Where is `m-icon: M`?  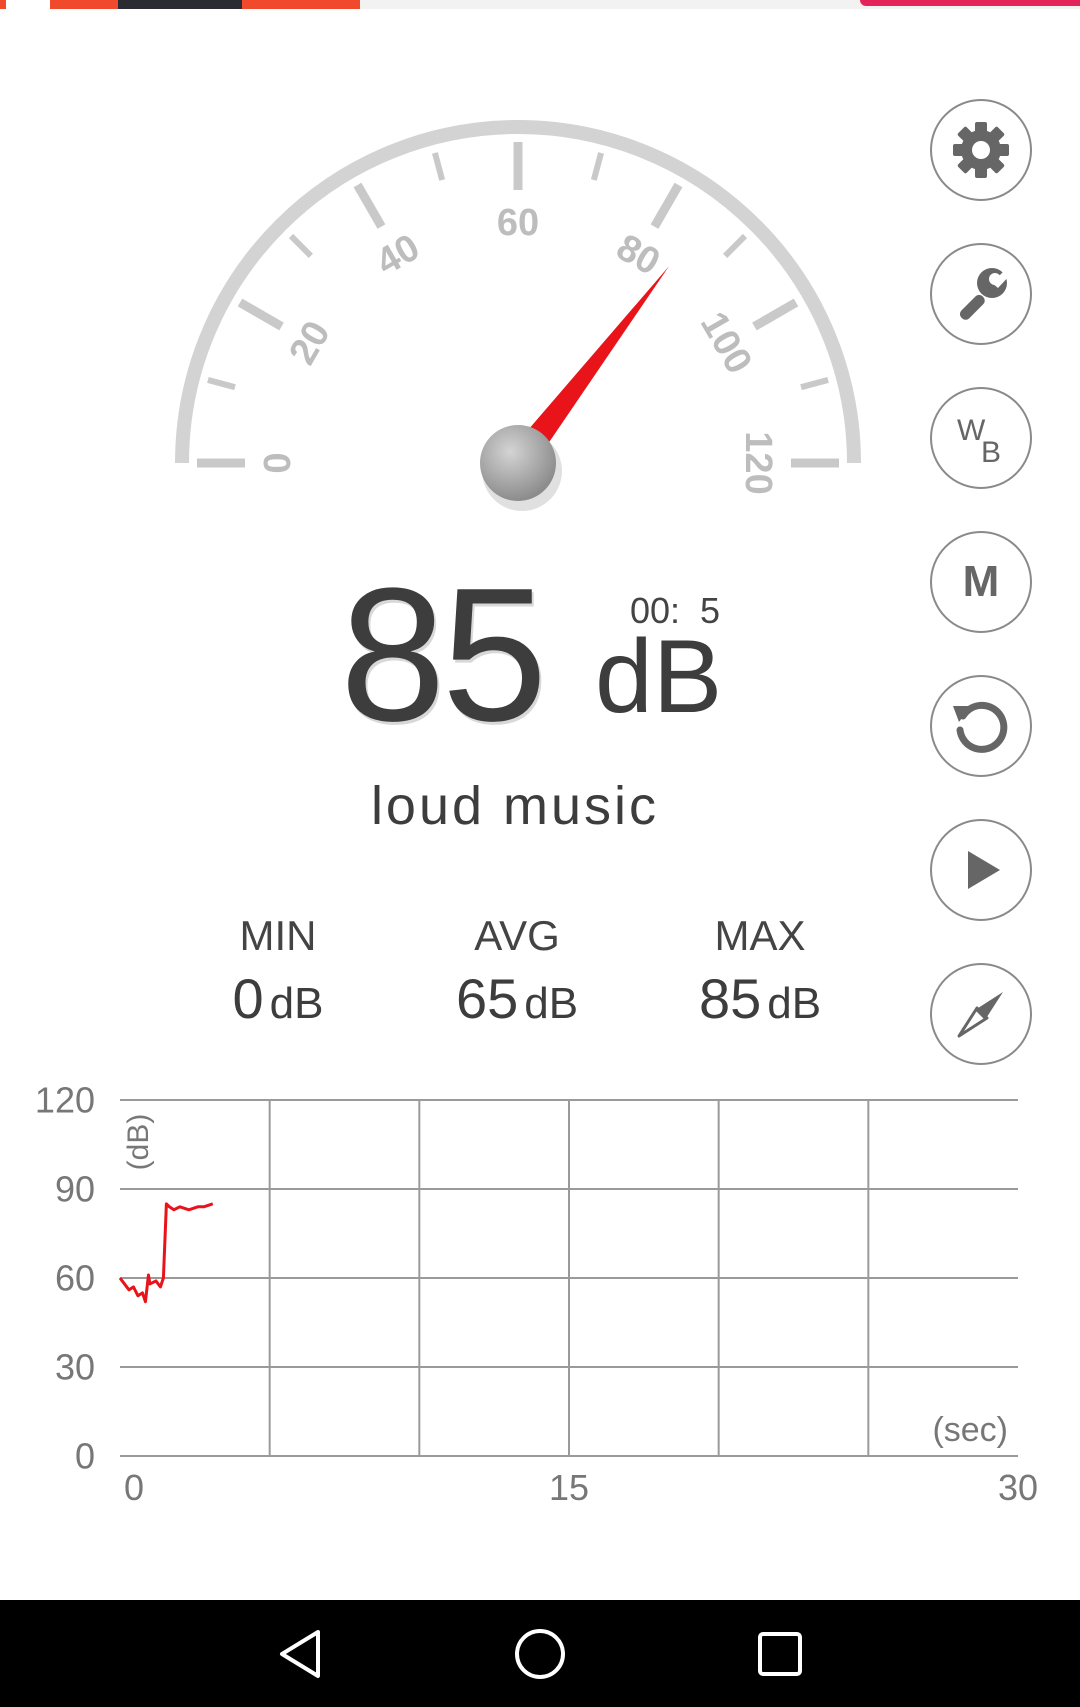 m-icon: M is located at coordinates (981, 581).